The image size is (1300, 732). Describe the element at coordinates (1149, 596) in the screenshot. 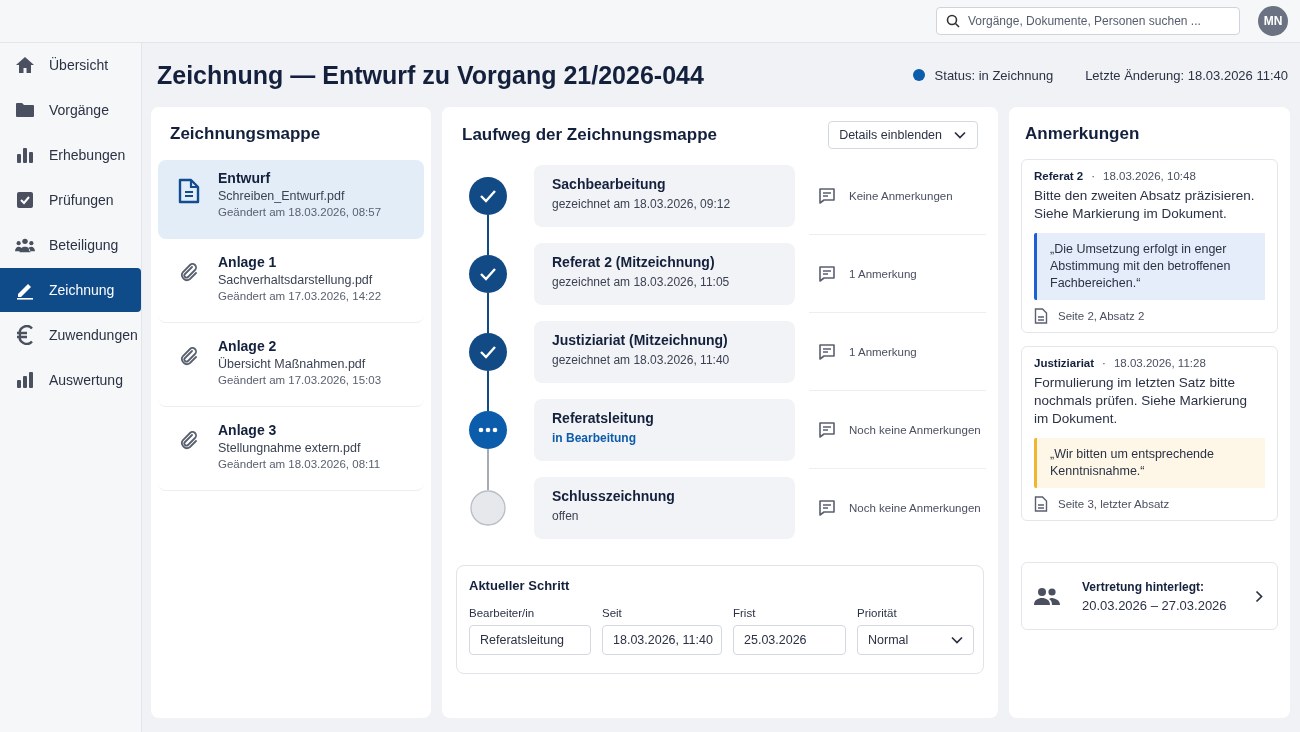

I see `substitute-card: Vertretung hinterlegt: 20.03.2026 – 27.03.2026` at that location.